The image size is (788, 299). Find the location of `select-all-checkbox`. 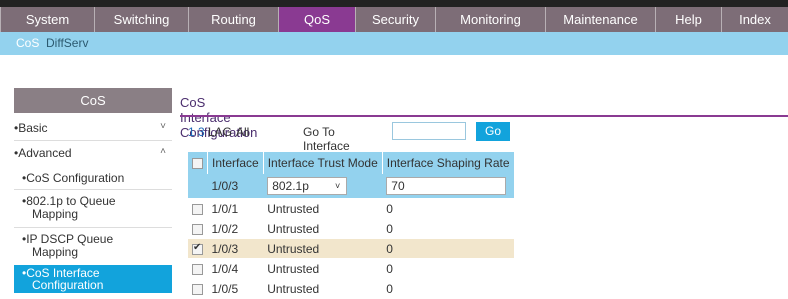

select-all-checkbox is located at coordinates (197, 164).